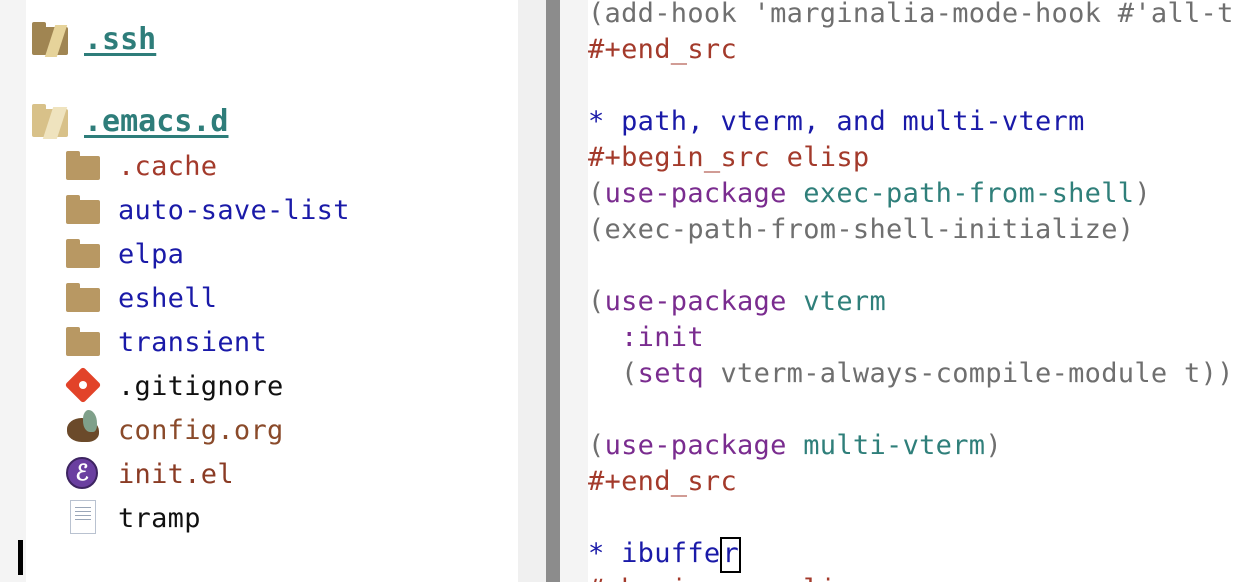 The image size is (1236, 582). What do you see at coordinates (553, 291) in the screenshot?
I see `window-divider` at bounding box center [553, 291].